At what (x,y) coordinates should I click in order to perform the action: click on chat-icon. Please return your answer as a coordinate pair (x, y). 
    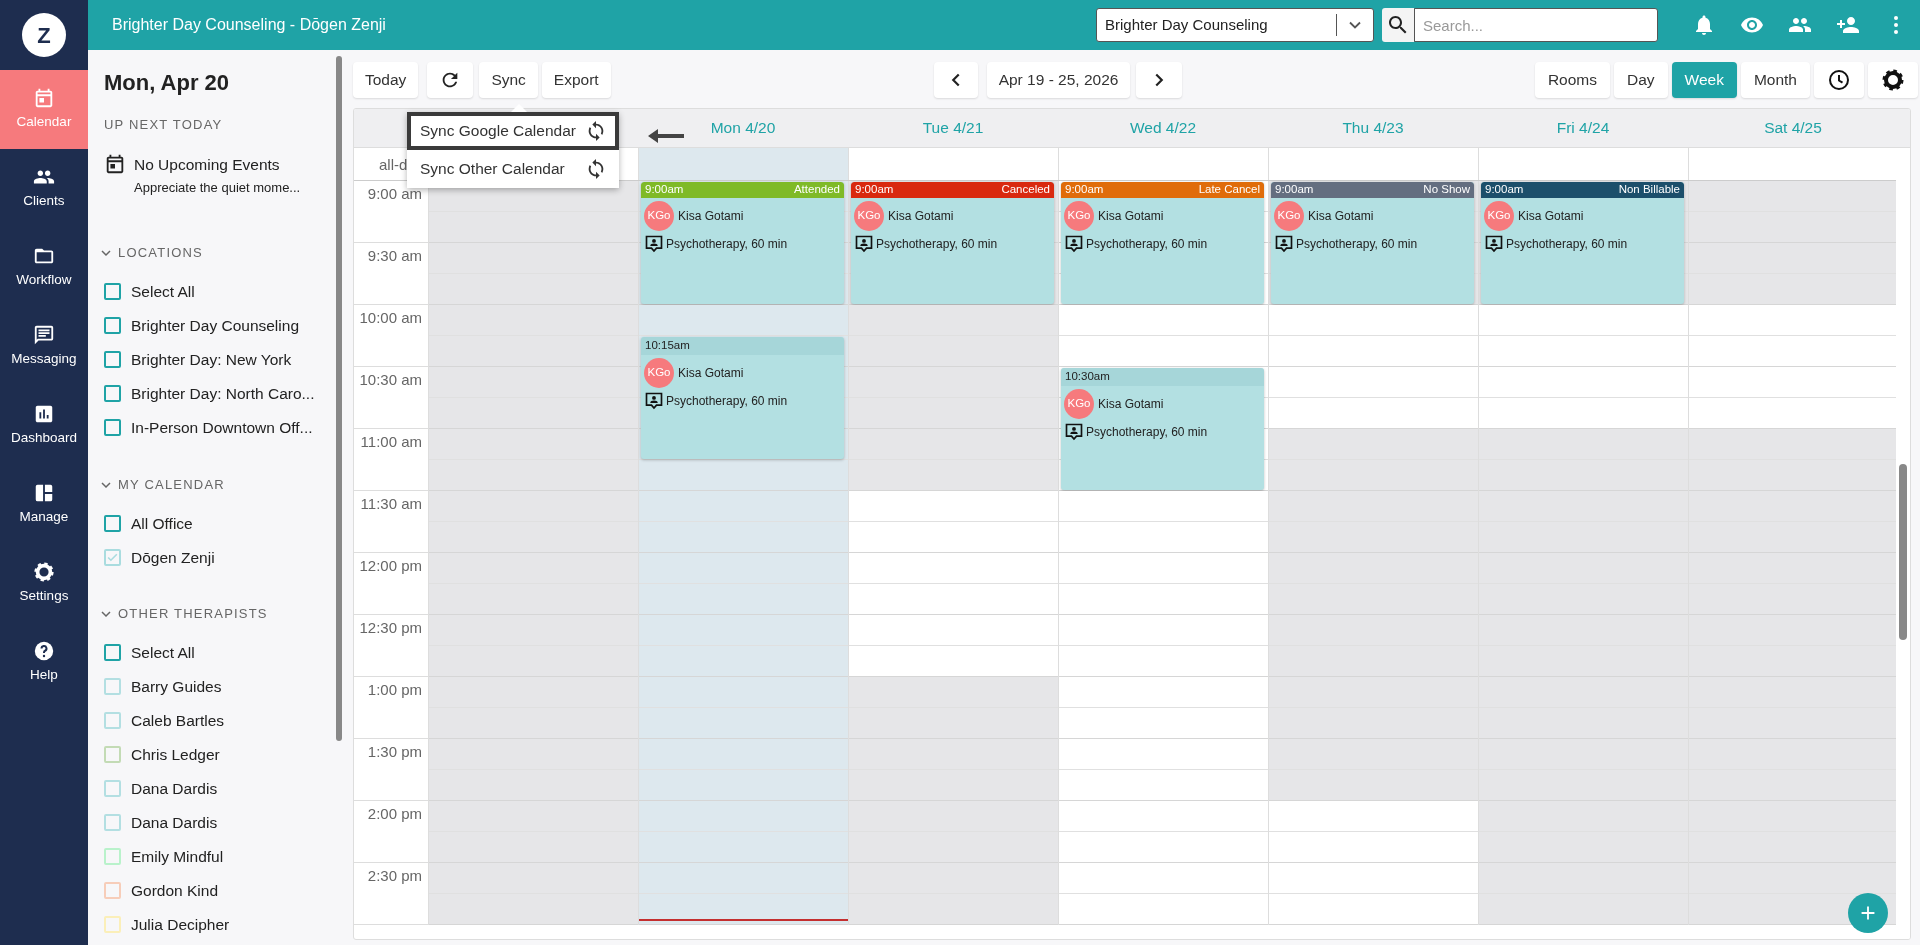
    Looking at the image, I should click on (44, 334).